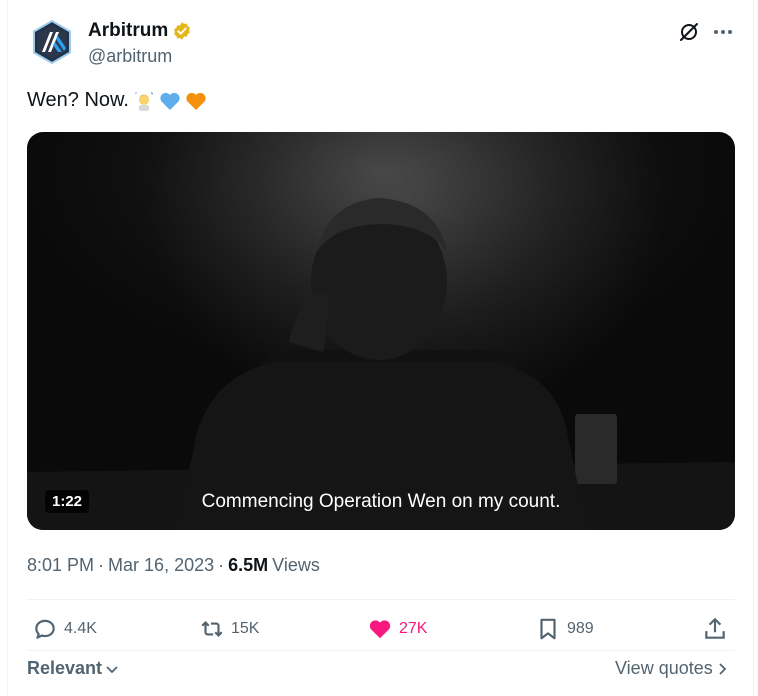 The height and width of the screenshot is (696, 758). Describe the element at coordinates (229, 629) in the screenshot. I see `repost-button: 15K` at that location.